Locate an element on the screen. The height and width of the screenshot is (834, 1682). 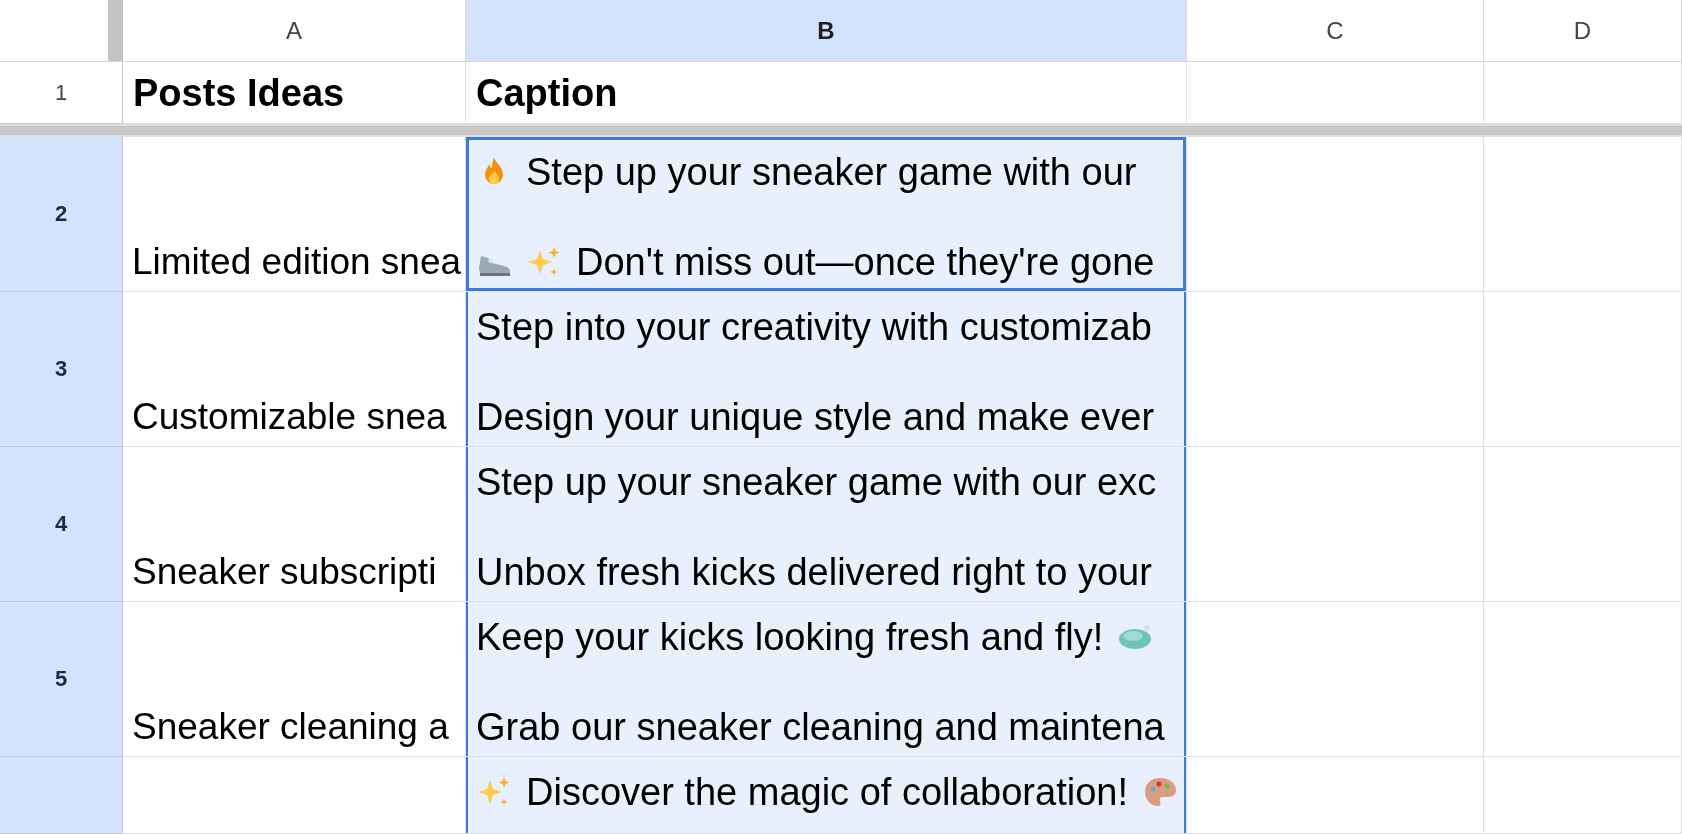
column-header: B is located at coordinates (826, 31).